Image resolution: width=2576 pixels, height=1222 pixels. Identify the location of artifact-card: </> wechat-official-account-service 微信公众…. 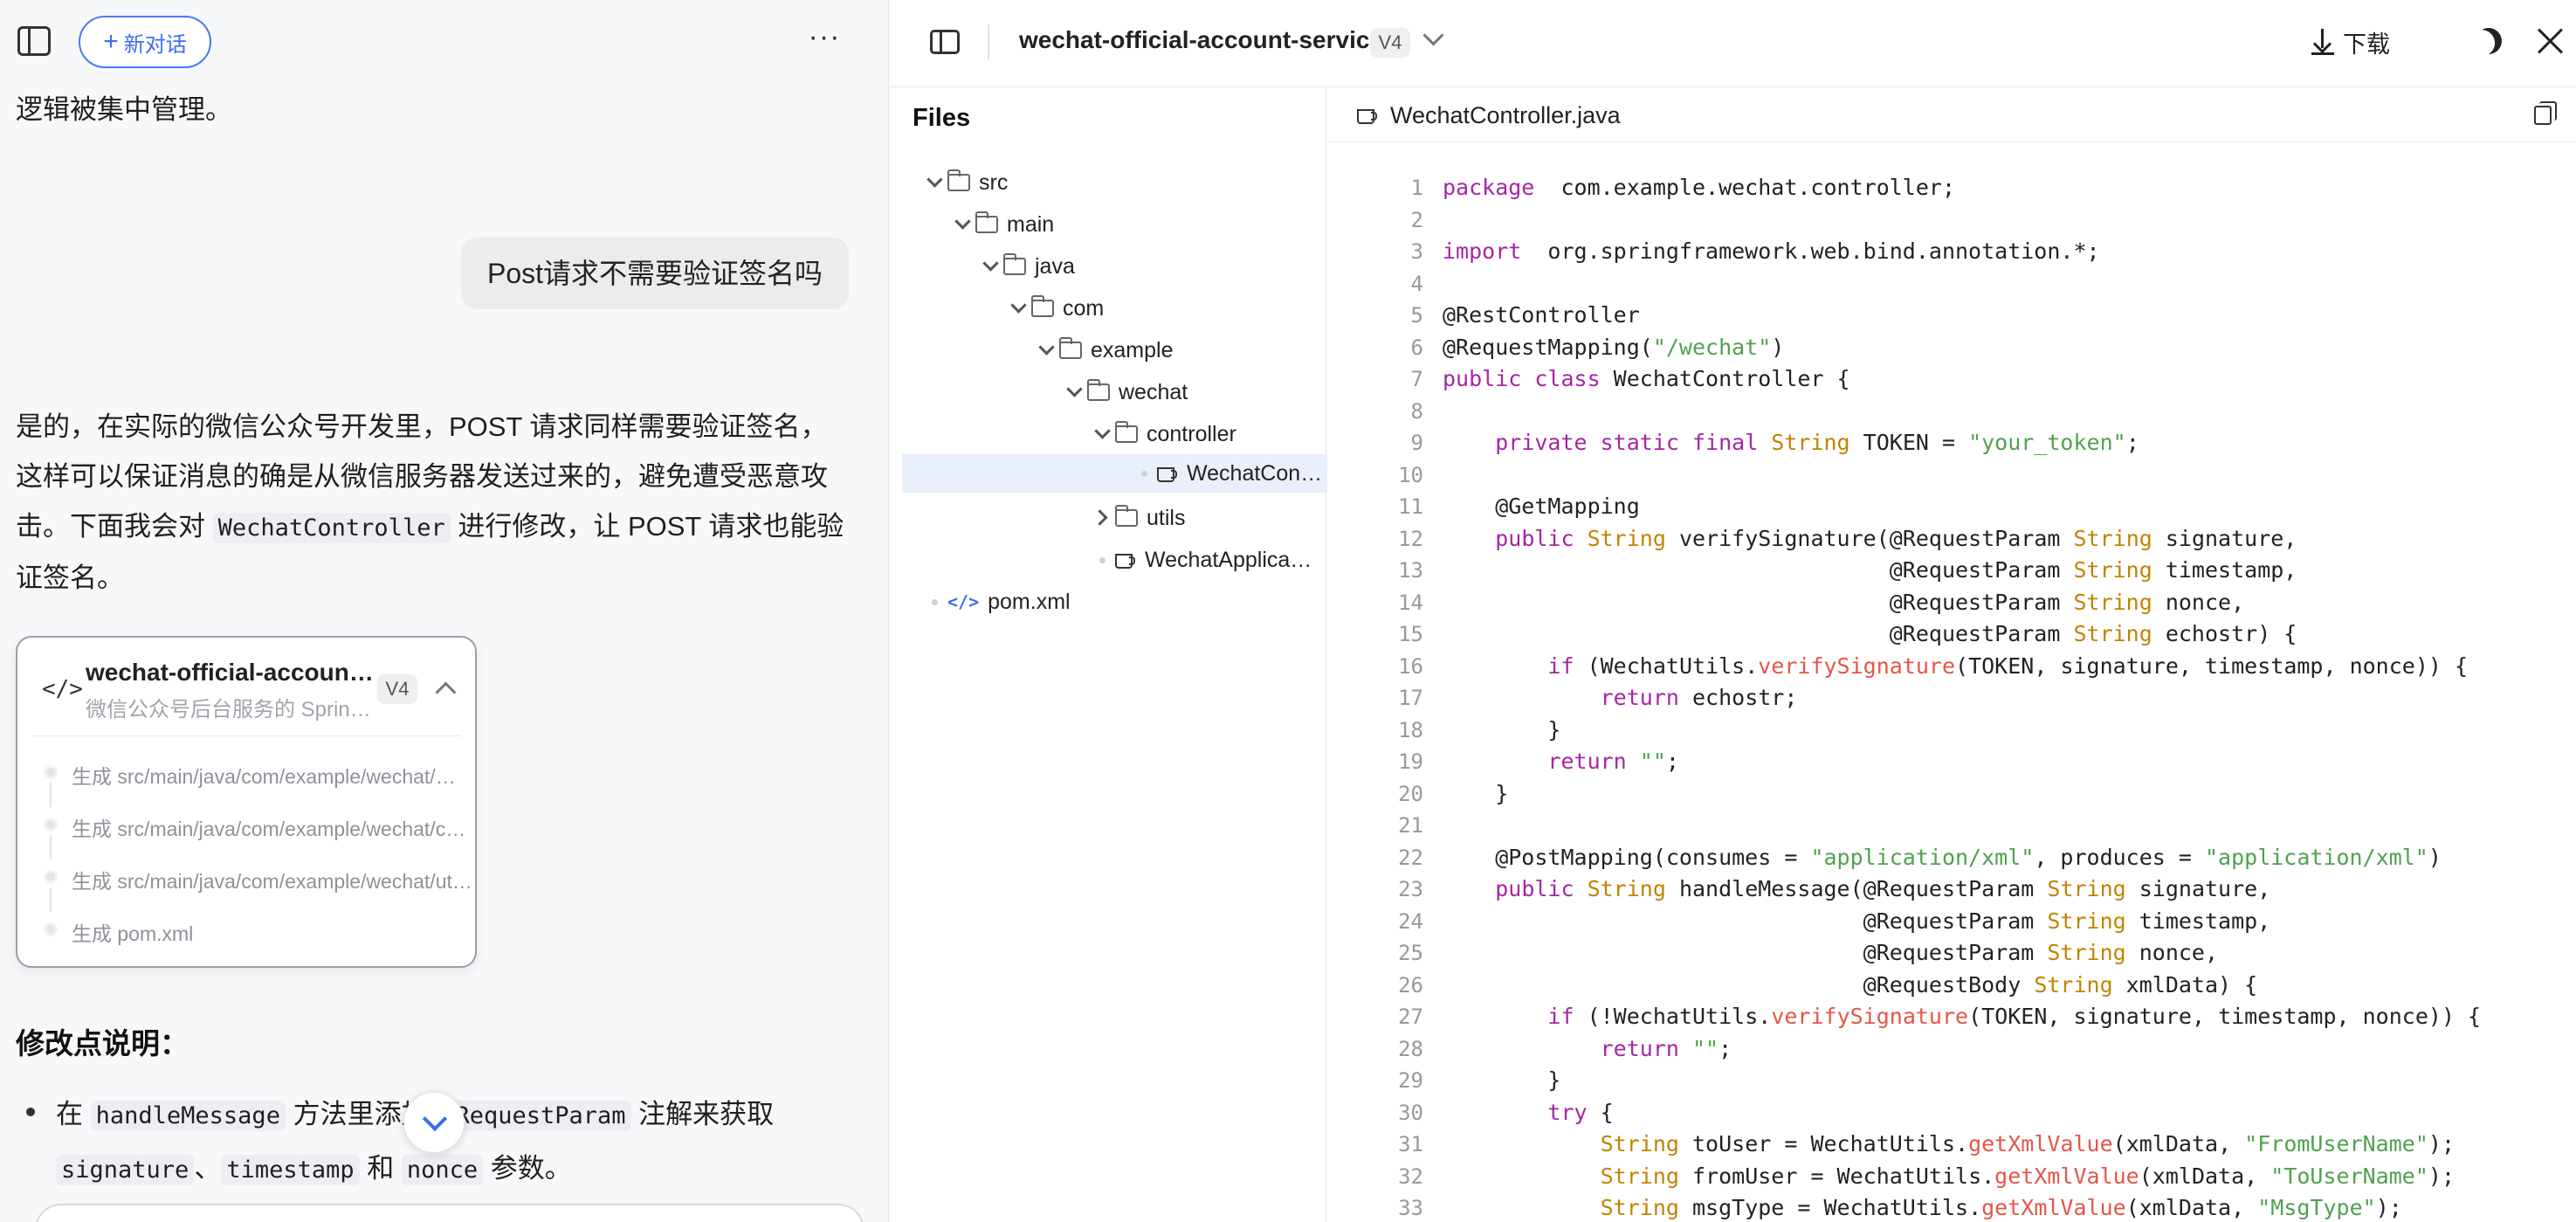
(246, 802).